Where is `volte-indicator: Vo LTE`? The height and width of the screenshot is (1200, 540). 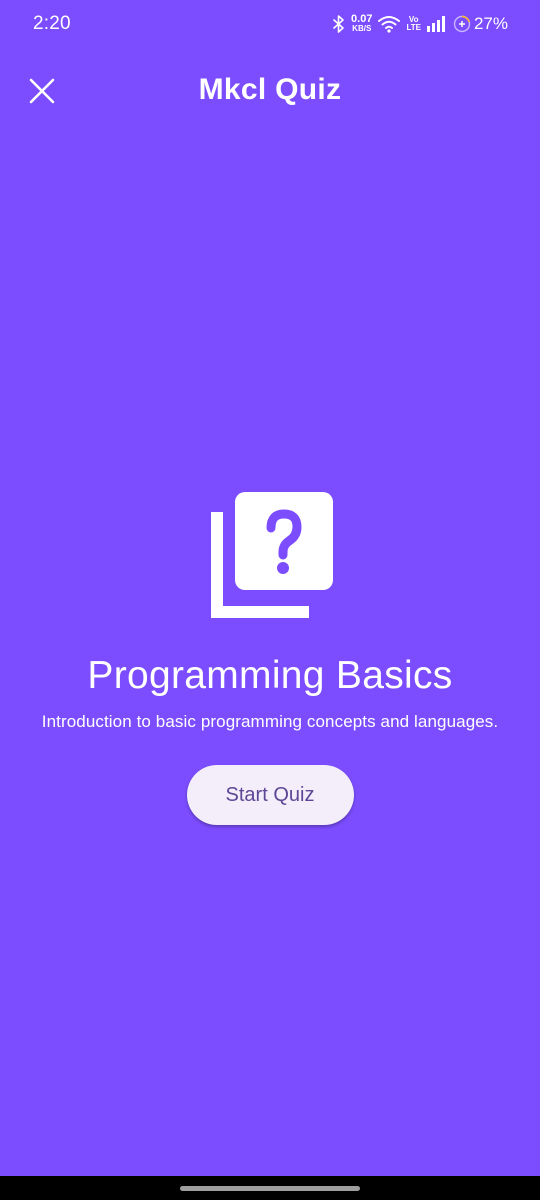
volte-indicator: Vo LTE is located at coordinates (413, 24).